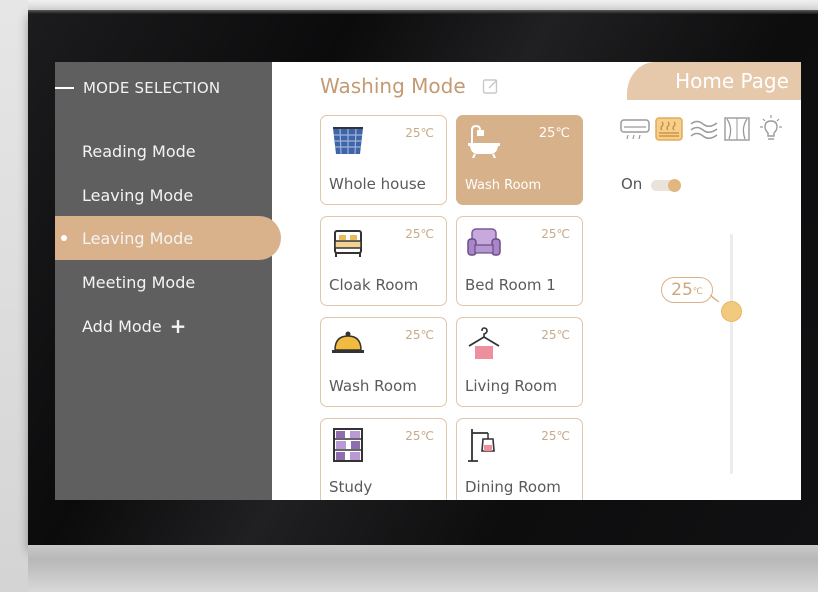  I want to click on edit-icon, so click(491, 86).